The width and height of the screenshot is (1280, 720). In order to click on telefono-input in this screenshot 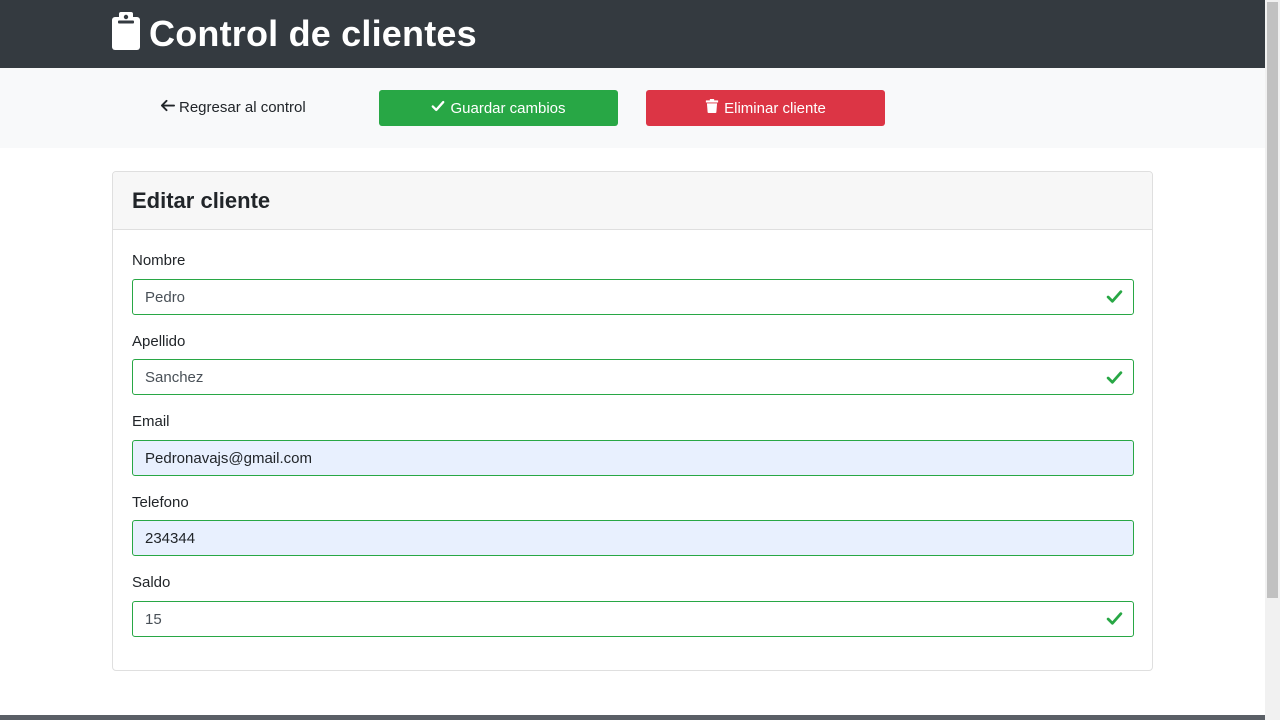, I will do `click(633, 538)`.